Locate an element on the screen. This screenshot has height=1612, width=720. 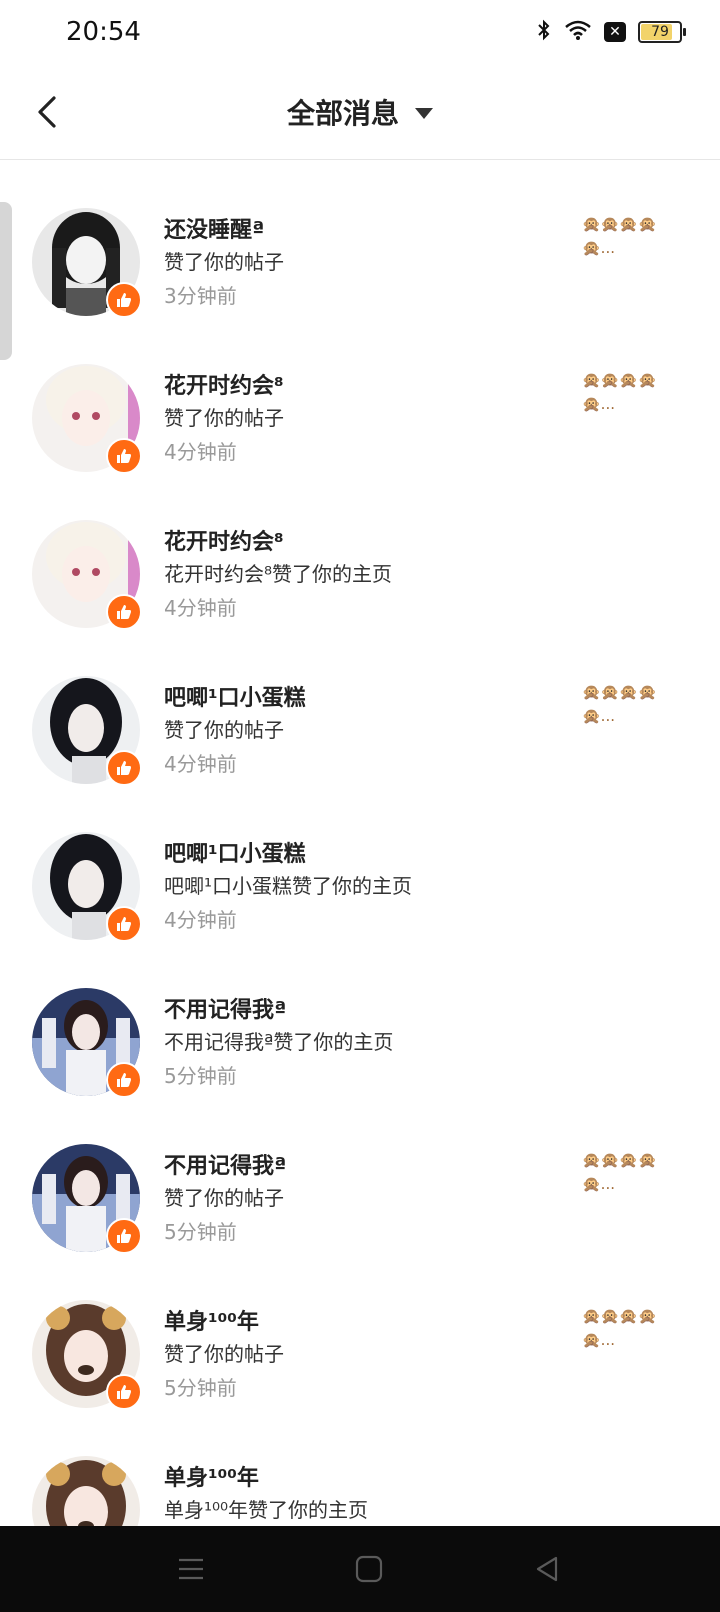
message-time: 3分钟前 is located at coordinates (200, 296).